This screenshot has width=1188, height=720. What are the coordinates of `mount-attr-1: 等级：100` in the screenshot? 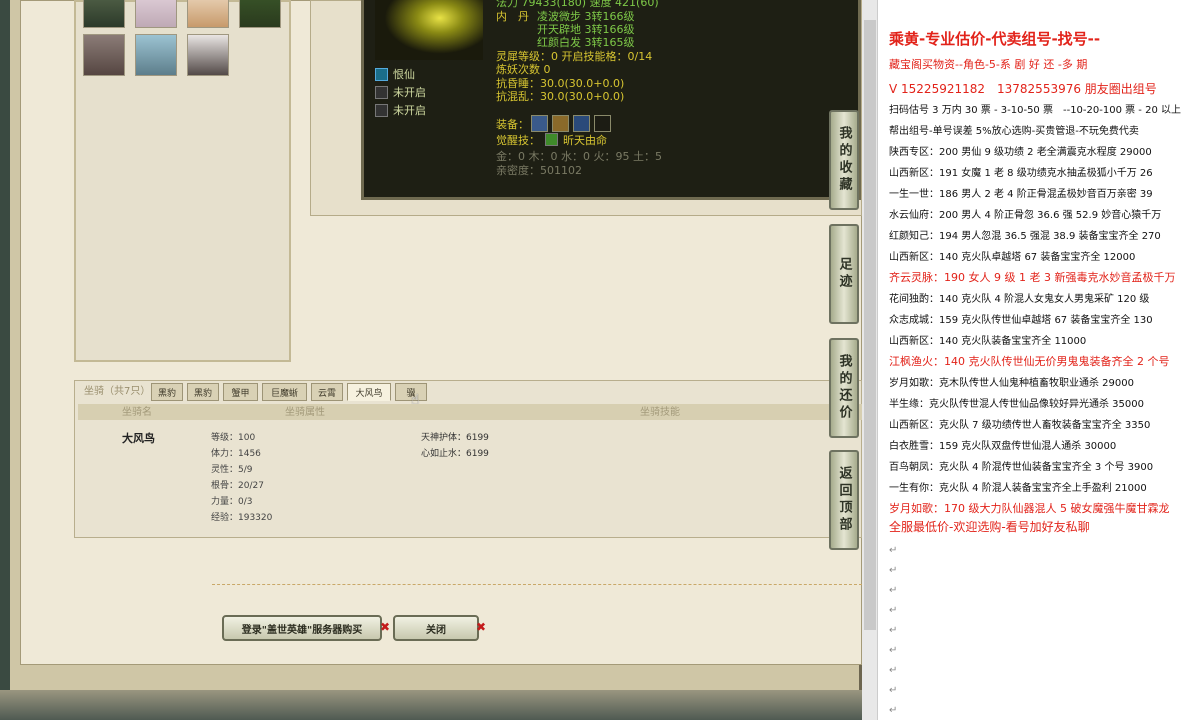 It's located at (233, 438).